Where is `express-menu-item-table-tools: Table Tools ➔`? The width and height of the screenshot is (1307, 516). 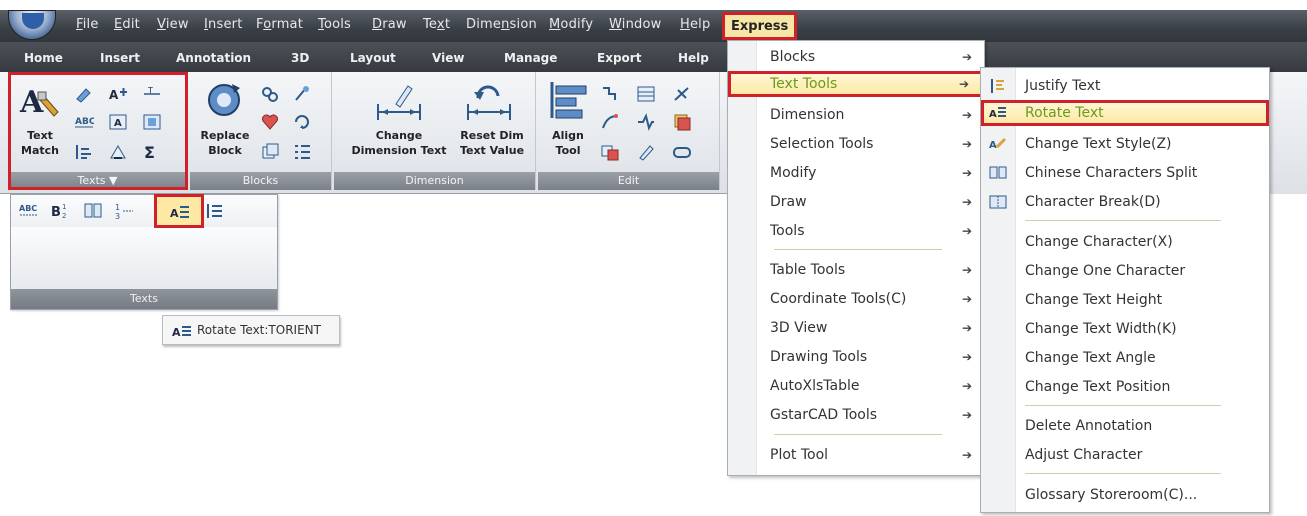 express-menu-item-table-tools: Table Tools ➔ is located at coordinates (856, 270).